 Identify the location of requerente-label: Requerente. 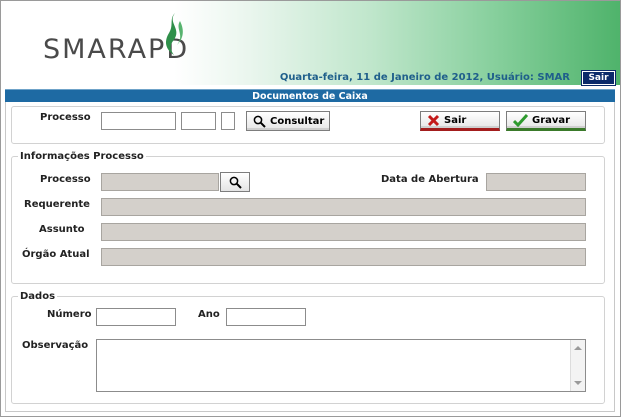
(57, 204).